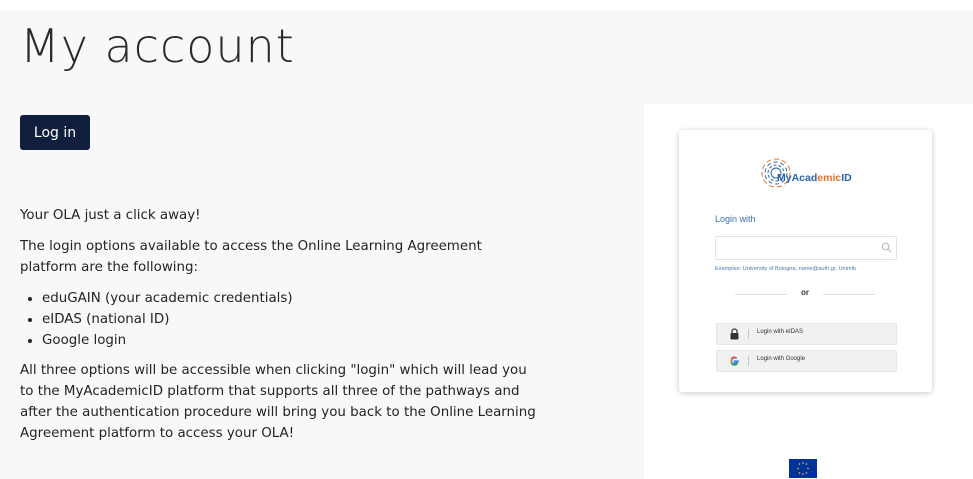 This screenshot has width=973, height=479. I want to click on or-label: or, so click(805, 292).